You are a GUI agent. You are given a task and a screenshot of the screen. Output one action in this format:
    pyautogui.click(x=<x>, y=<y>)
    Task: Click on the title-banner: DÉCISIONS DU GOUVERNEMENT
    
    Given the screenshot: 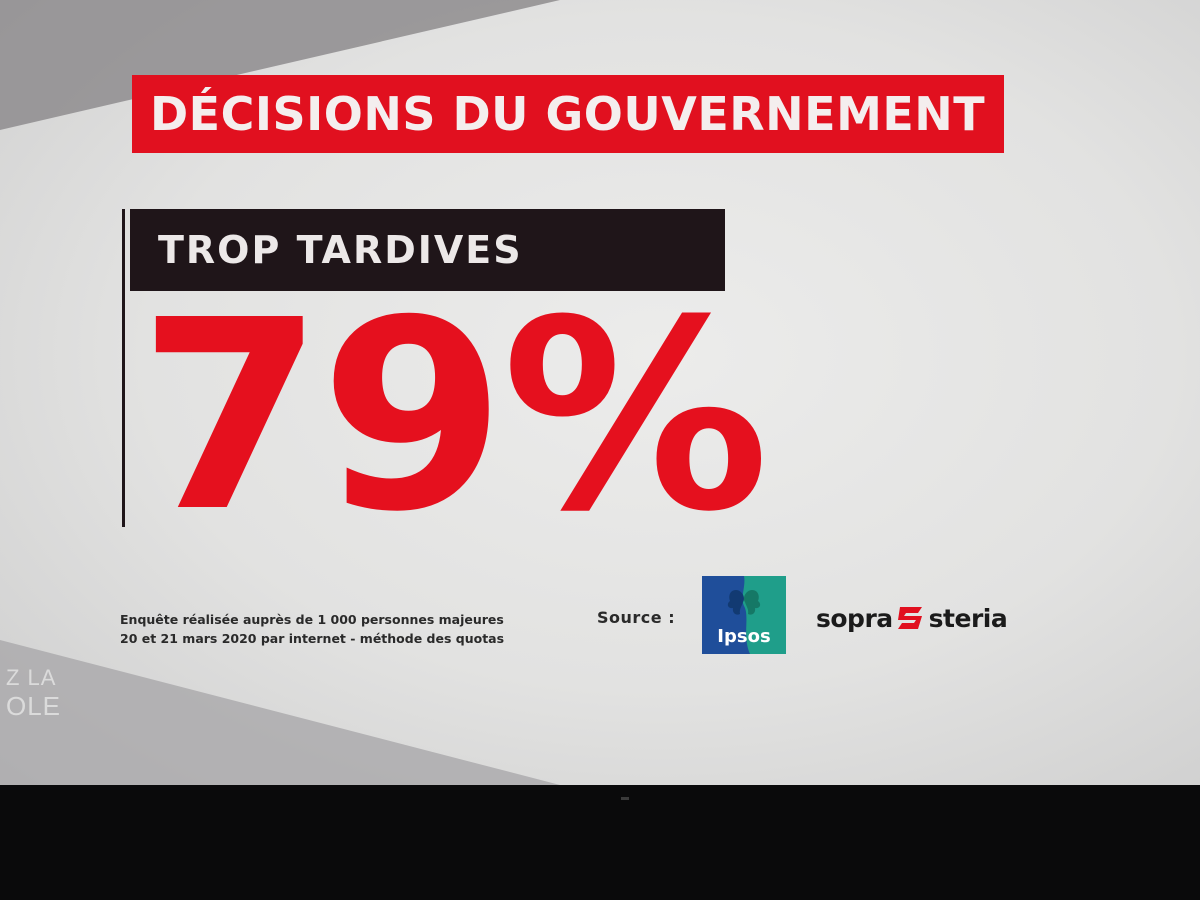 What is the action you would take?
    pyautogui.click(x=568, y=114)
    